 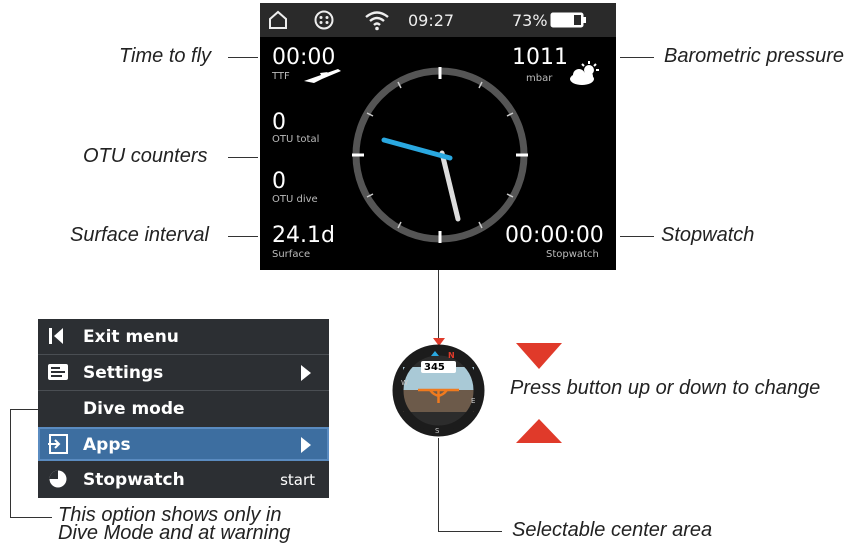 I want to click on callout-otu-counters: OTU counters, so click(x=145, y=156).